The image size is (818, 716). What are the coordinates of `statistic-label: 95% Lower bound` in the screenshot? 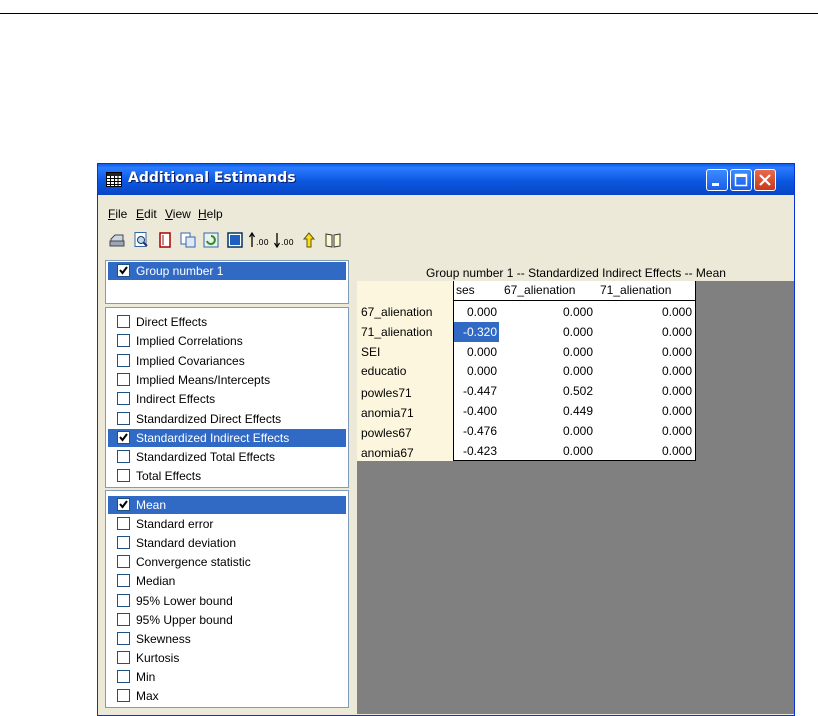 It's located at (184, 600).